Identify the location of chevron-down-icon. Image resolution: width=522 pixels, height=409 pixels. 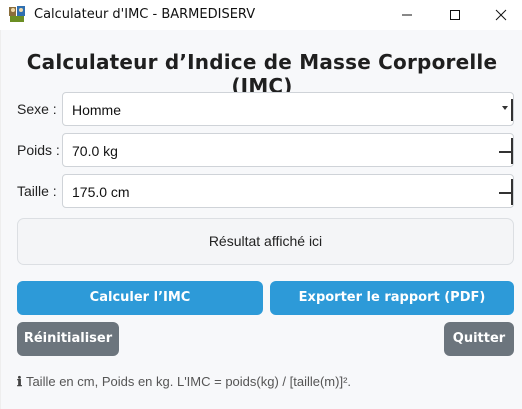
(505, 108).